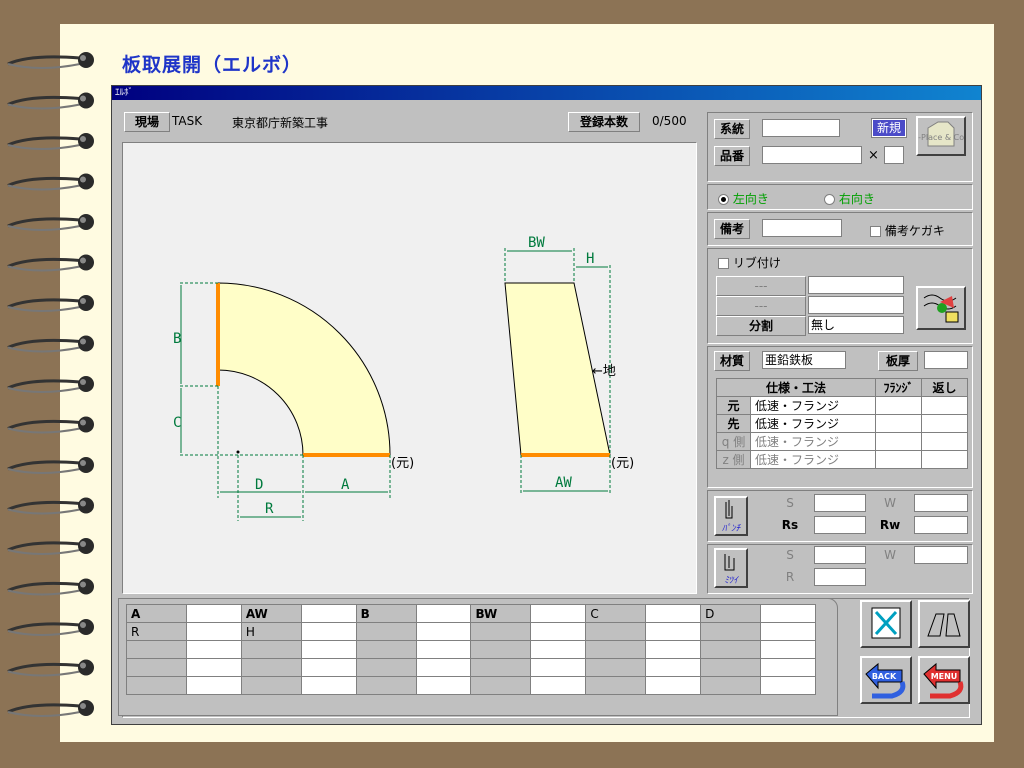  What do you see at coordinates (804, 360) in the screenshot?
I see `material-input: 亜鉛鉄板` at bounding box center [804, 360].